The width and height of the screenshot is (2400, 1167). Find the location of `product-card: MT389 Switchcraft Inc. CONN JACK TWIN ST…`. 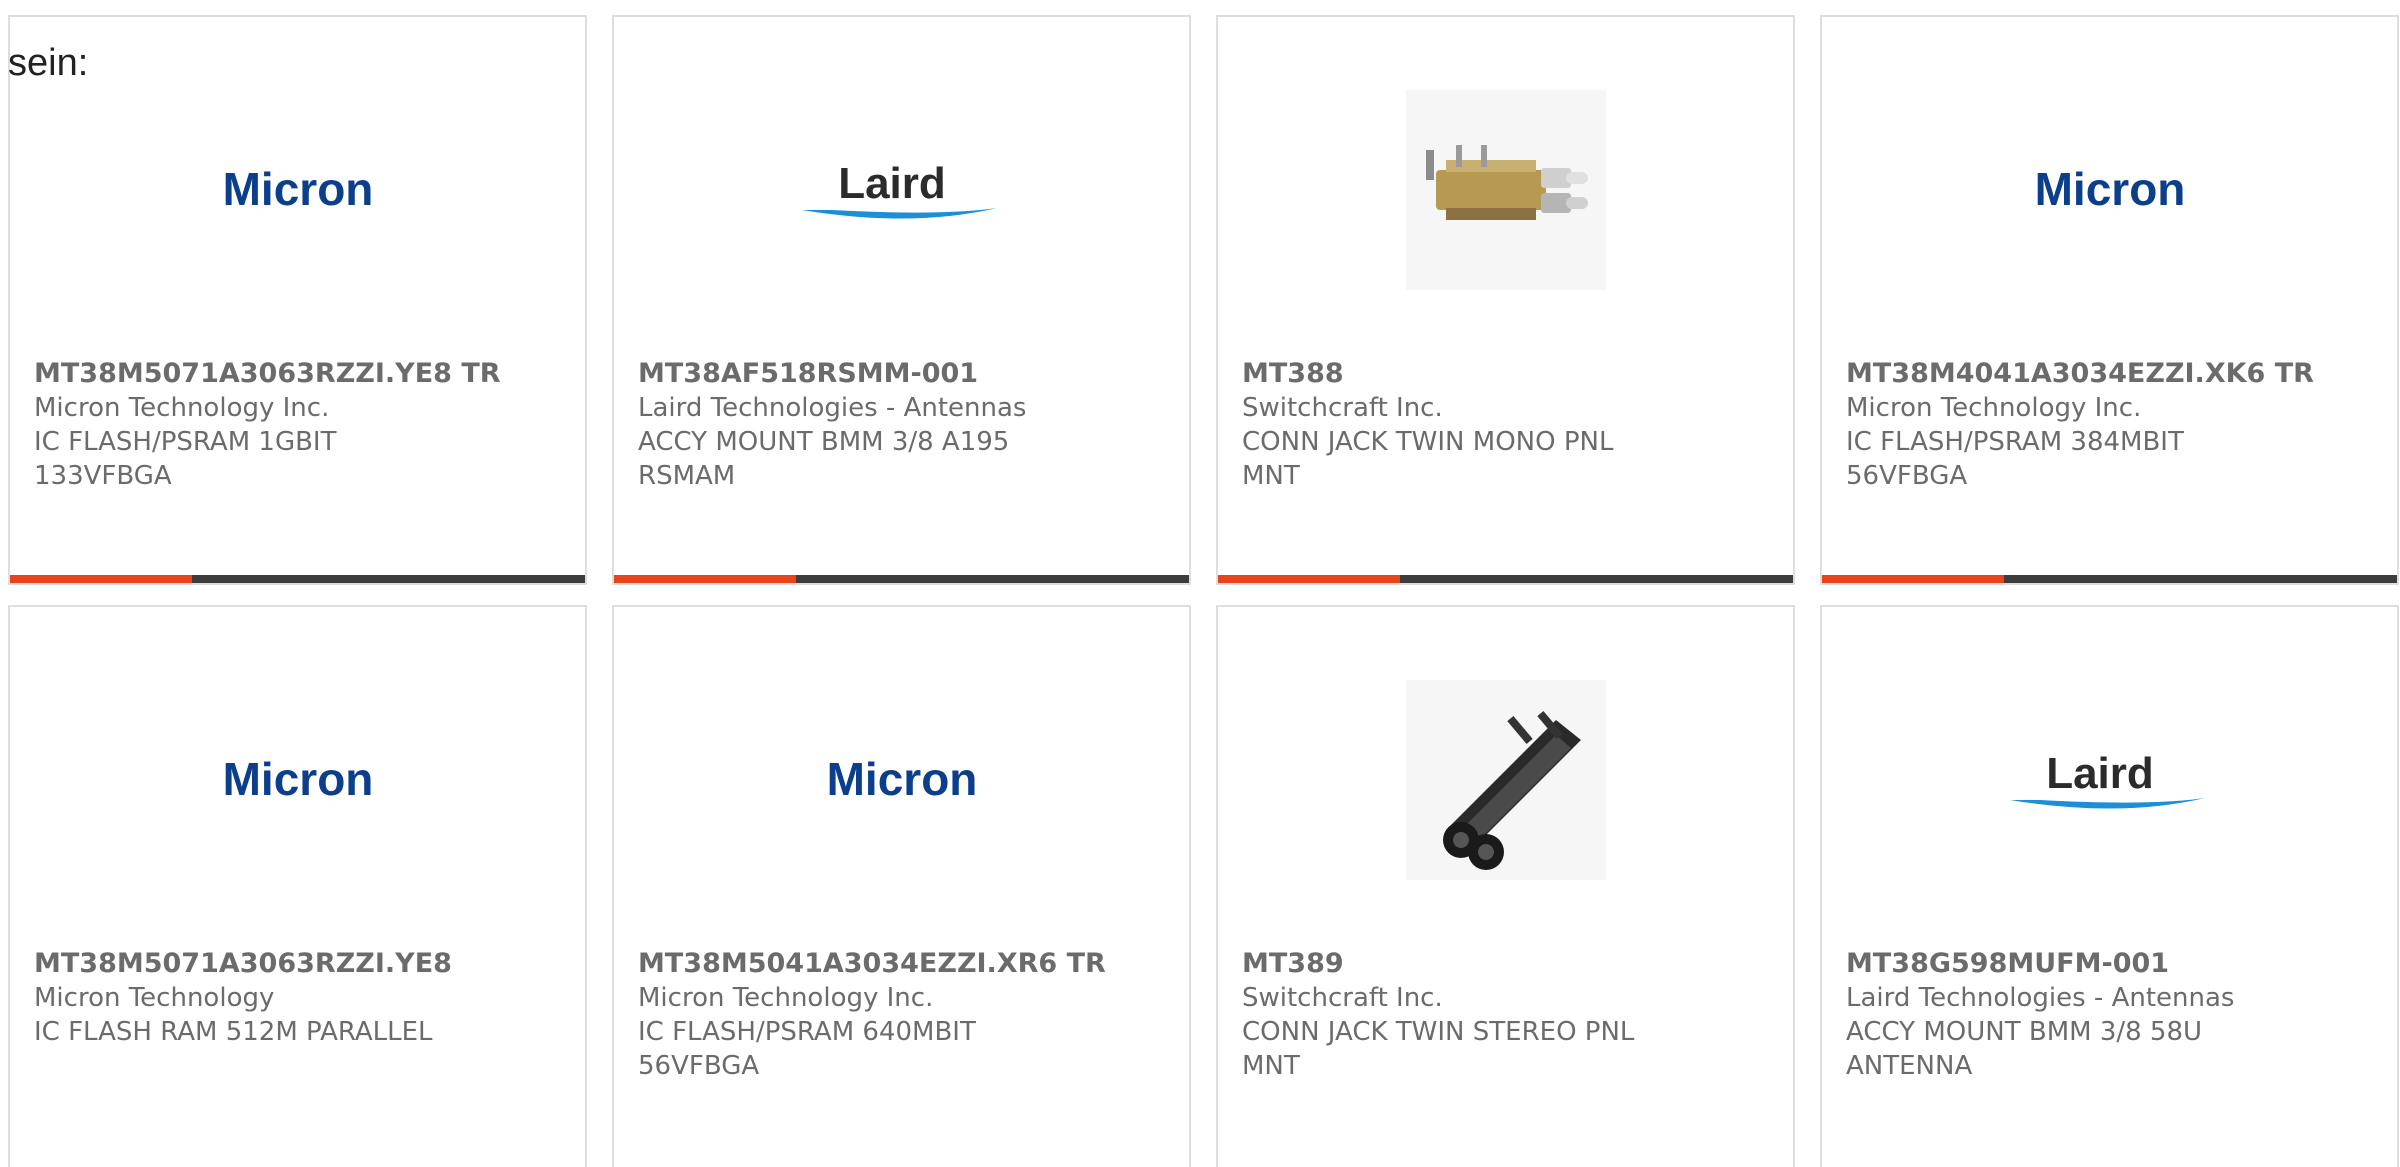

product-card: MT389 Switchcraft Inc. CONN JACK TWIN ST… is located at coordinates (1505, 886).